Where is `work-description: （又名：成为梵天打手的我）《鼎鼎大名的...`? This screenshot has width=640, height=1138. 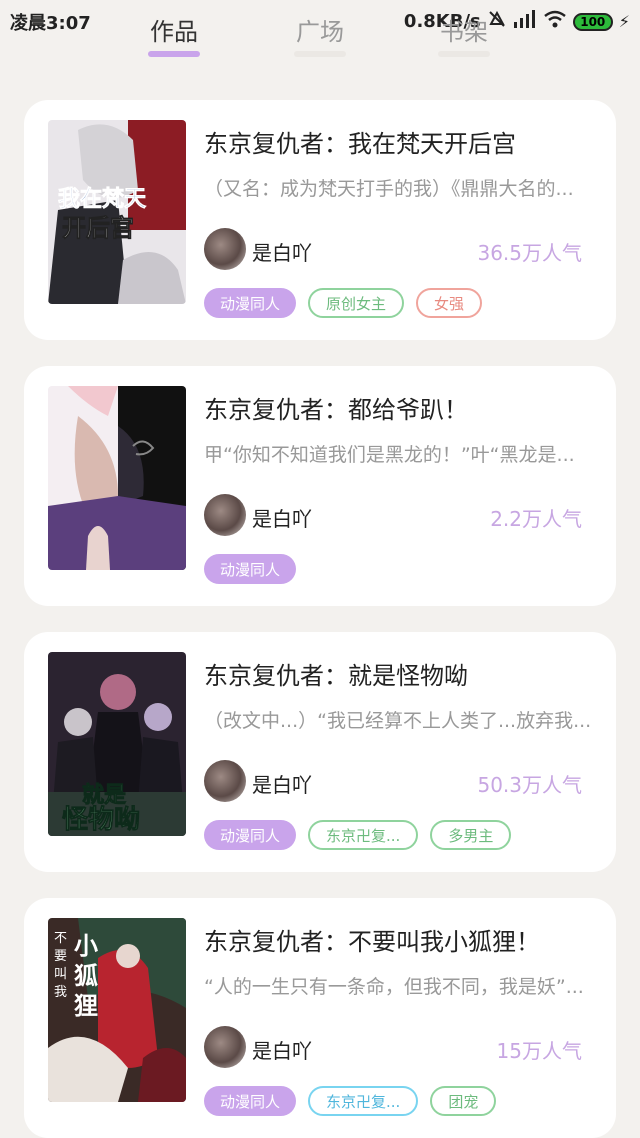
work-description: （又名：成为梵天打手的我）《鼎鼎大名的... is located at coordinates (389, 189).